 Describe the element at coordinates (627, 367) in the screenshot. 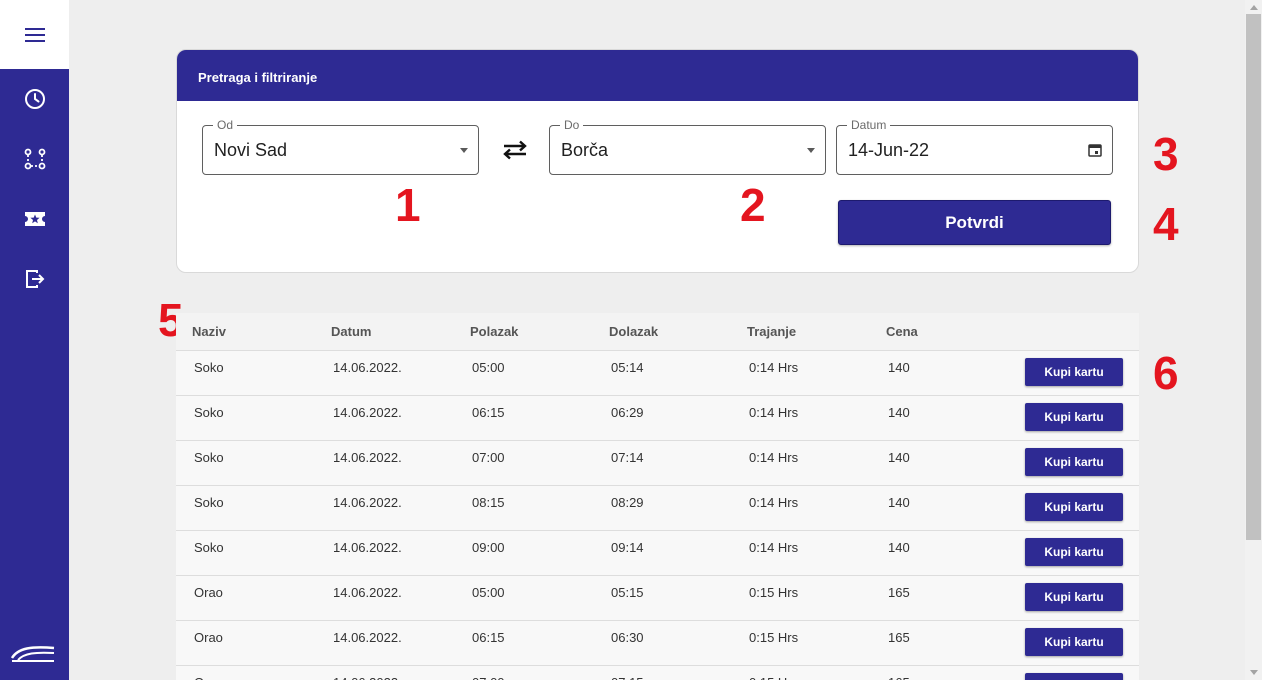

I see `cell-arrival: 05:14` at that location.